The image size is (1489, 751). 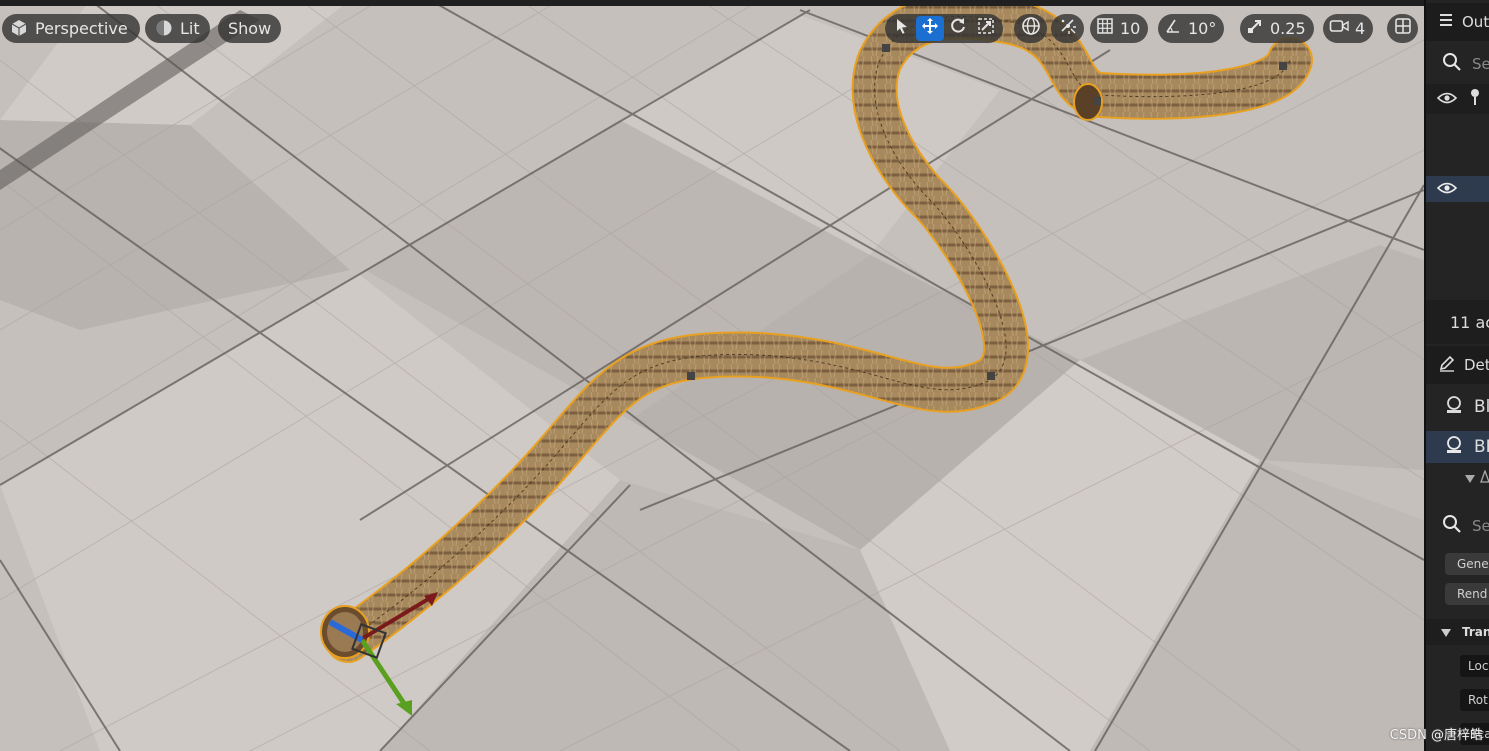 I want to click on globe-icon, so click(x=1031, y=28).